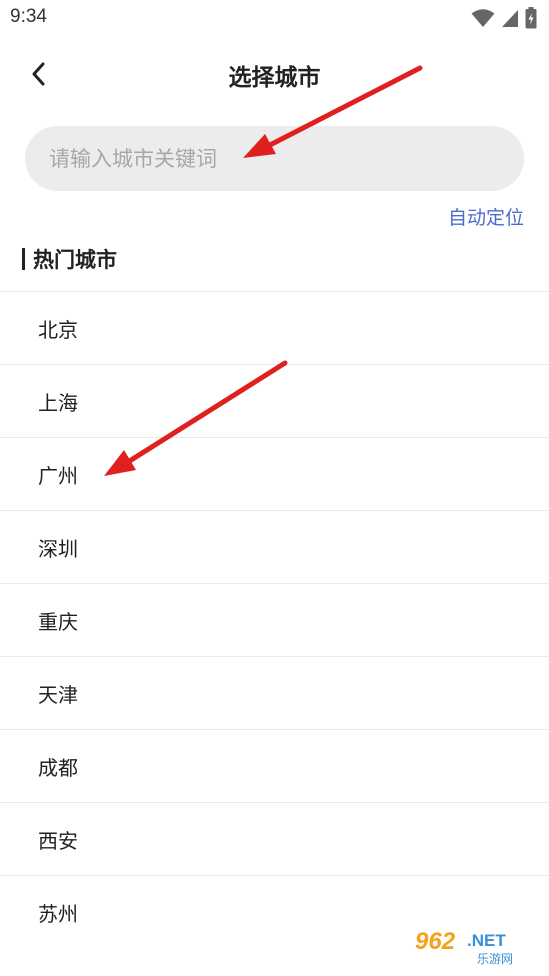  I want to click on watermark-logo-graphic: 962 .NET 乐游网, so click(473, 944).